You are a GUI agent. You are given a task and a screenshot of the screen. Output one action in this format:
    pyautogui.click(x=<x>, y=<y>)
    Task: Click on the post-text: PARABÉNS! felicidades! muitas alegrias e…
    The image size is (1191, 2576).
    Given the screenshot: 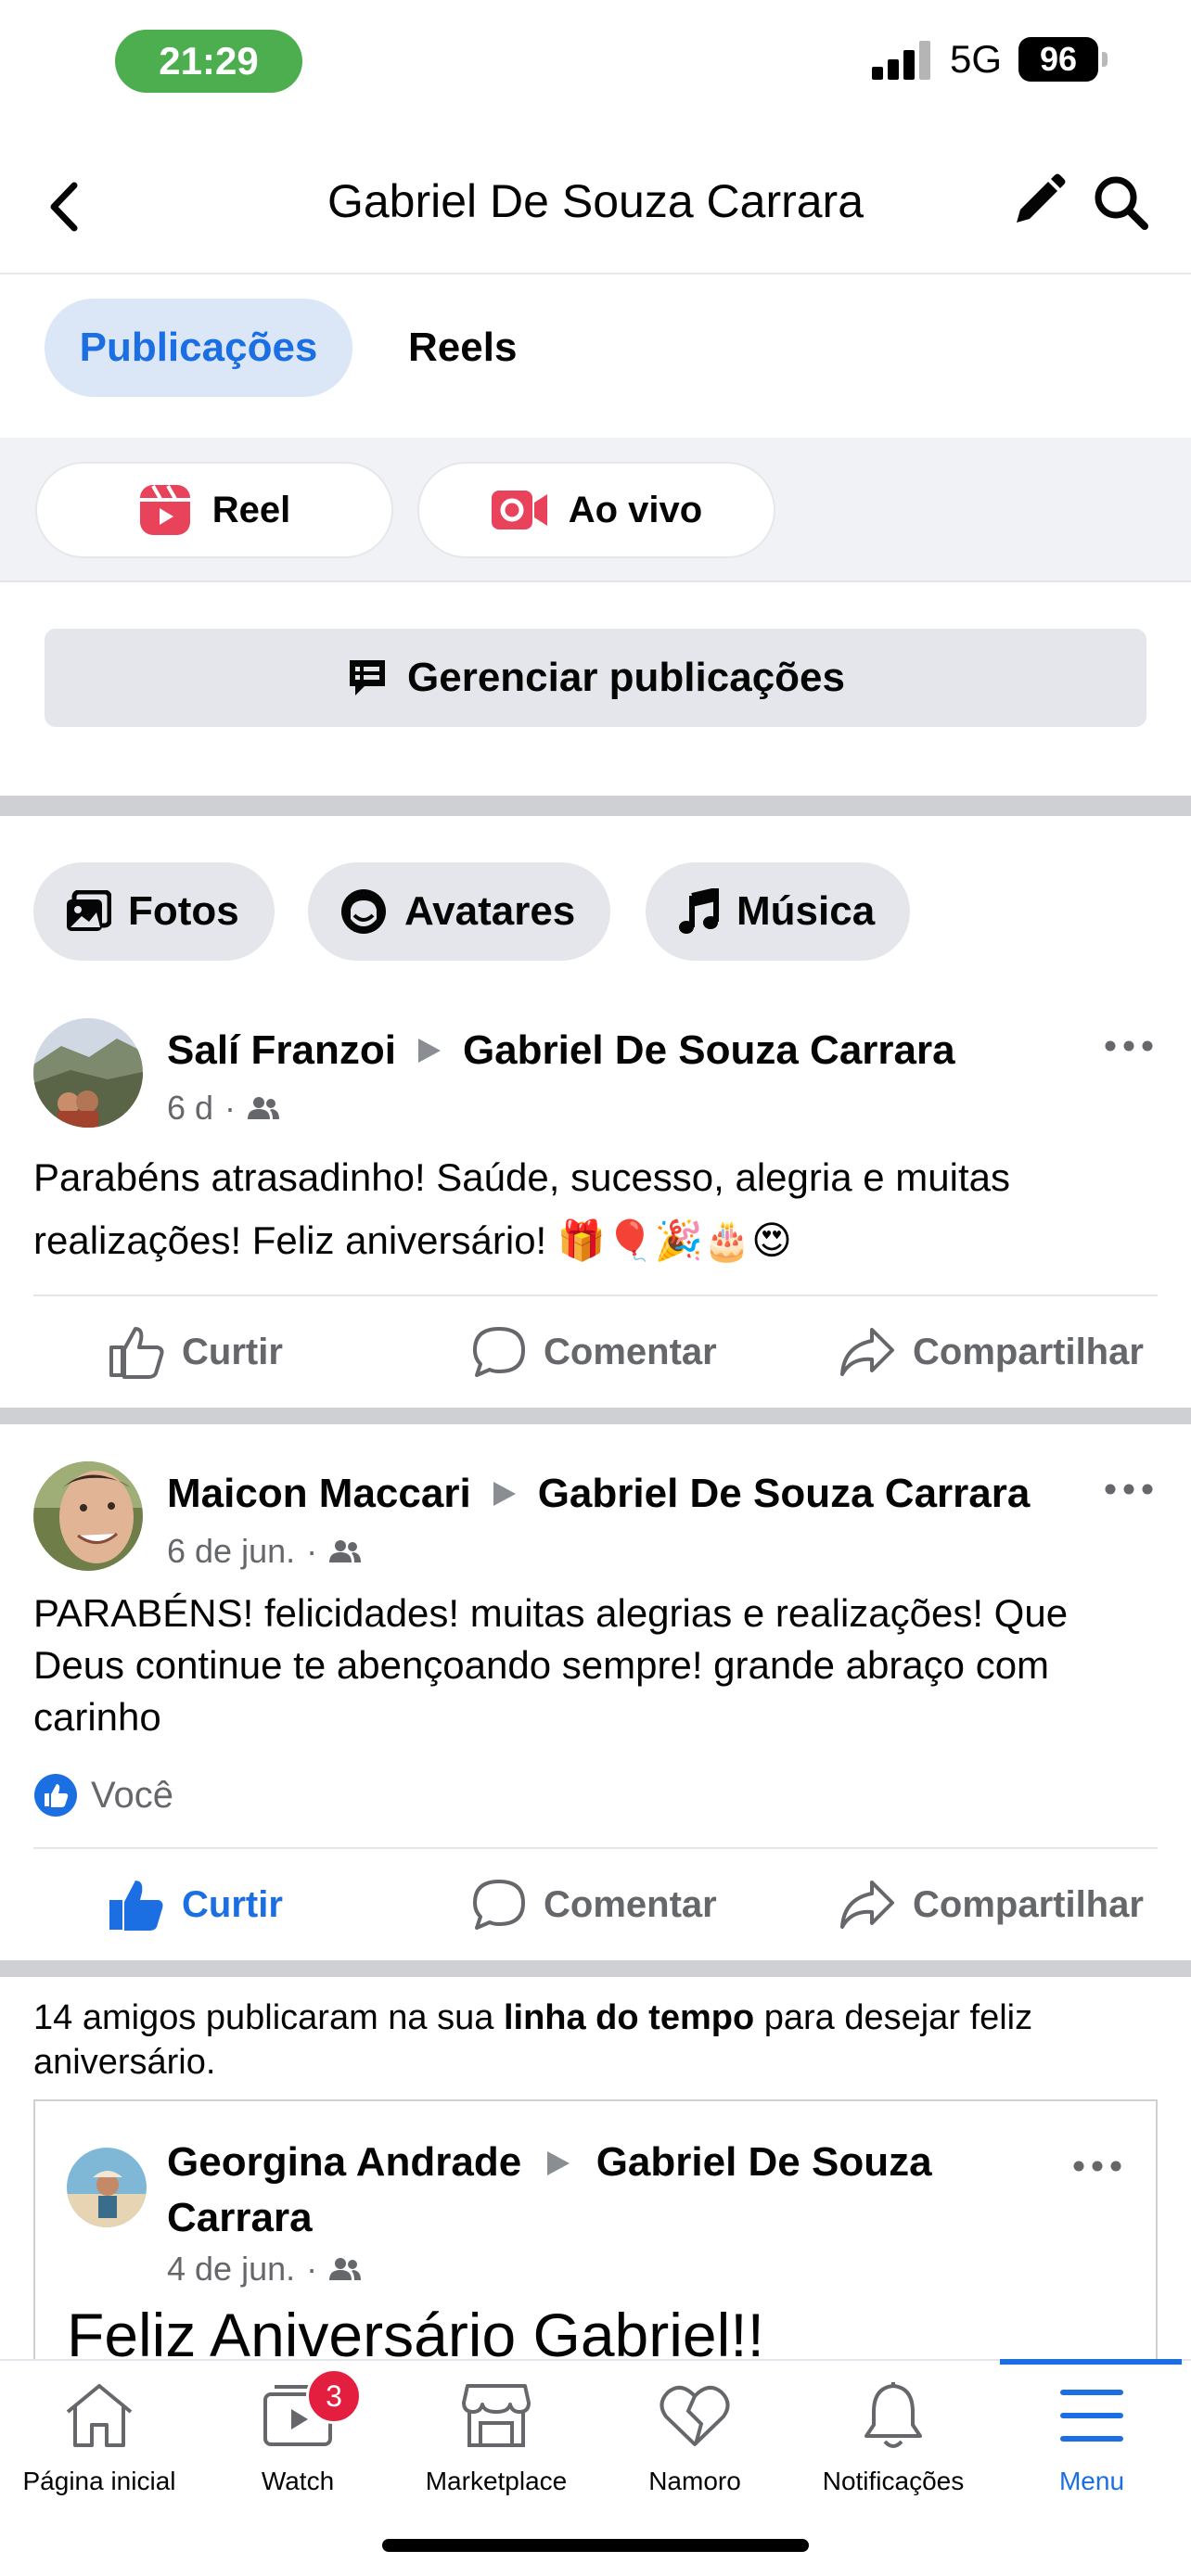 What is the action you would take?
    pyautogui.click(x=551, y=1665)
    